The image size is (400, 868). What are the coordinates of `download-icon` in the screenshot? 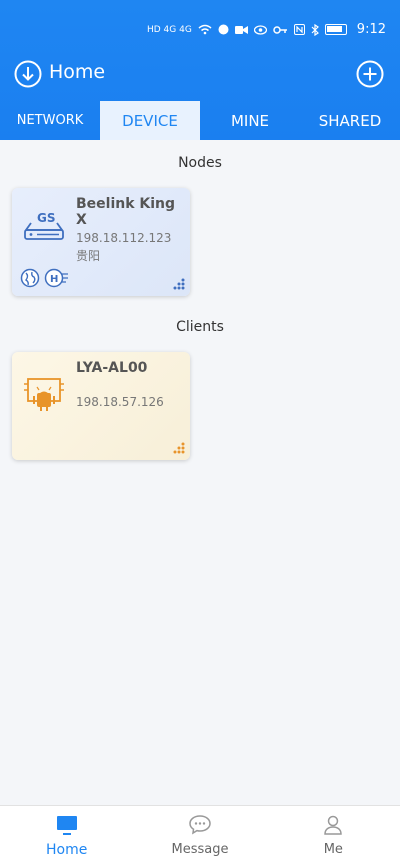 It's located at (28, 74).